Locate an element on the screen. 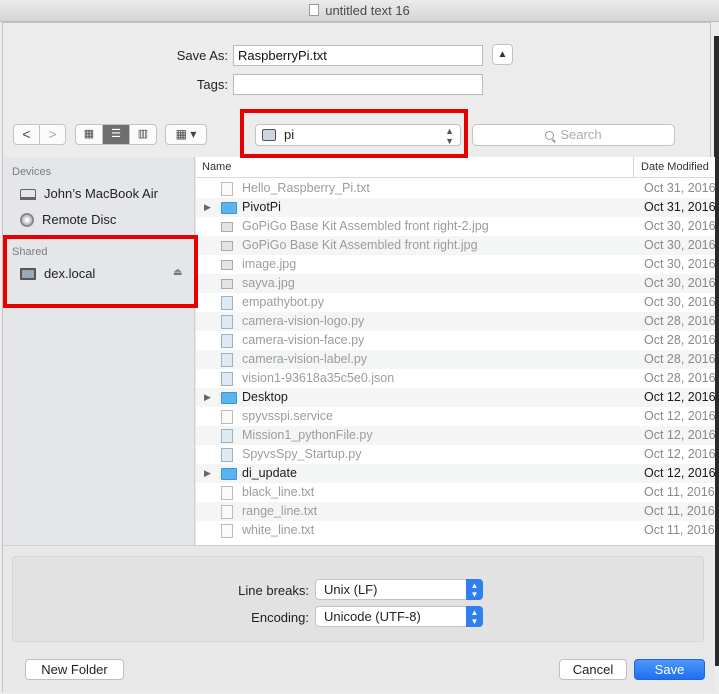  file-row: Hello_Raspberry_Pi.txt Oct 31, 2016 is located at coordinates (455, 188).